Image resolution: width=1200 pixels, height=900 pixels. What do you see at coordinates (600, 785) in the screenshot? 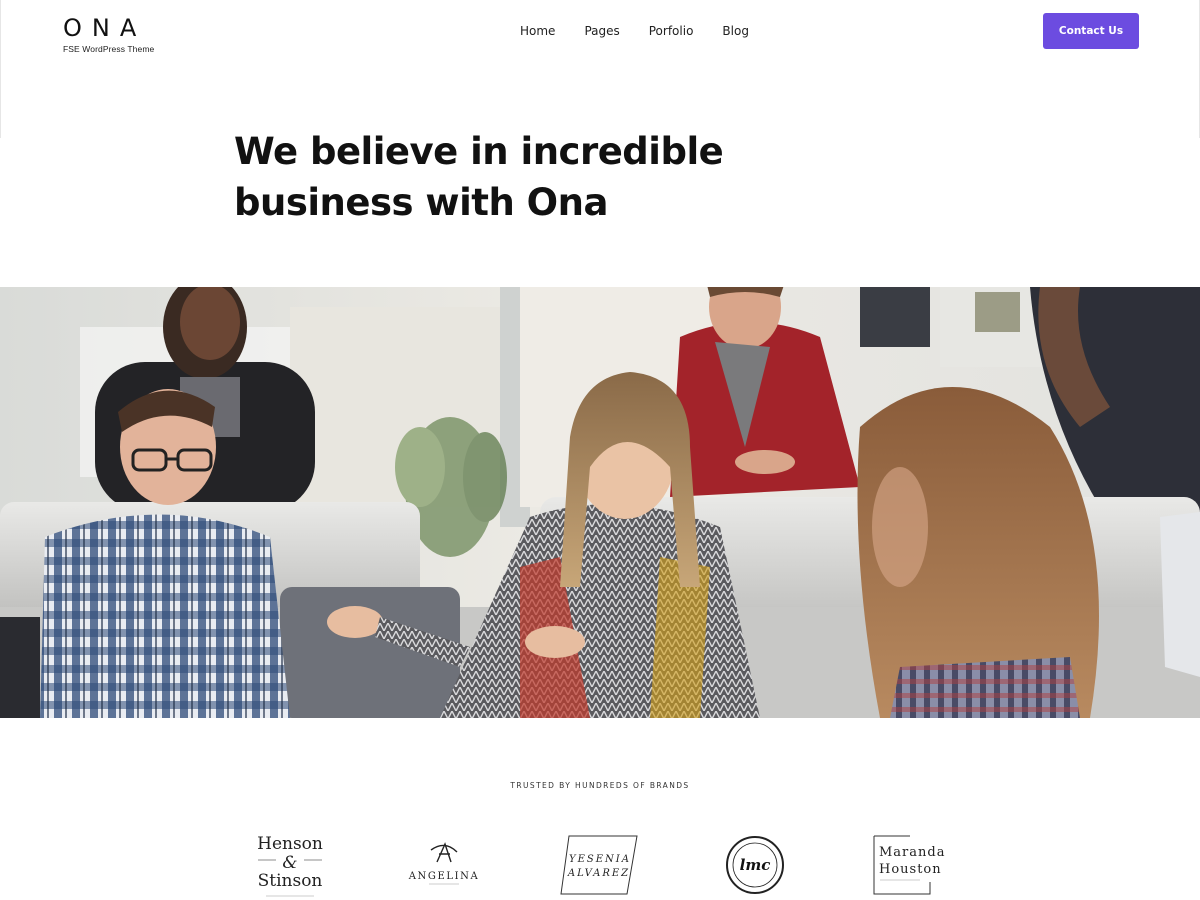
I see `trusted-heading: TRUSTED BY HUNDREDS OF BRANDS` at bounding box center [600, 785].